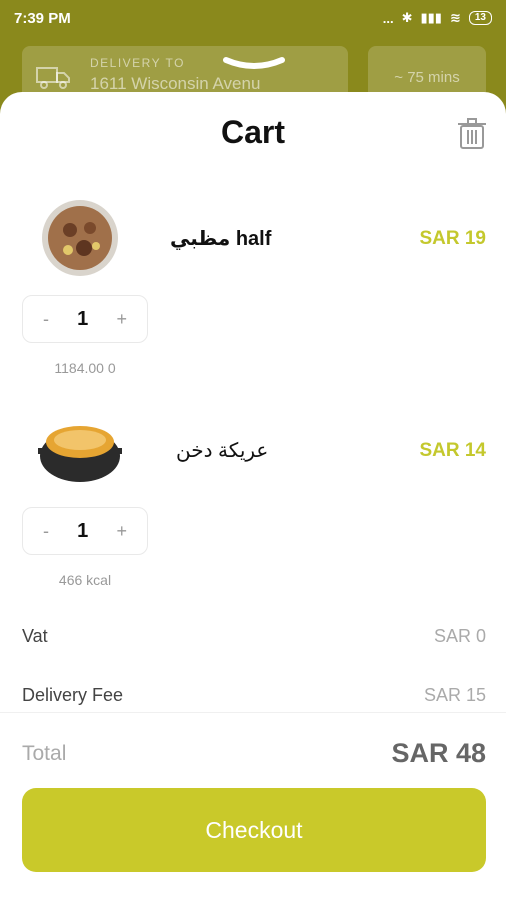 Image resolution: width=506 pixels, height=900 pixels. I want to click on item-note: 466 kcal, so click(85, 580).